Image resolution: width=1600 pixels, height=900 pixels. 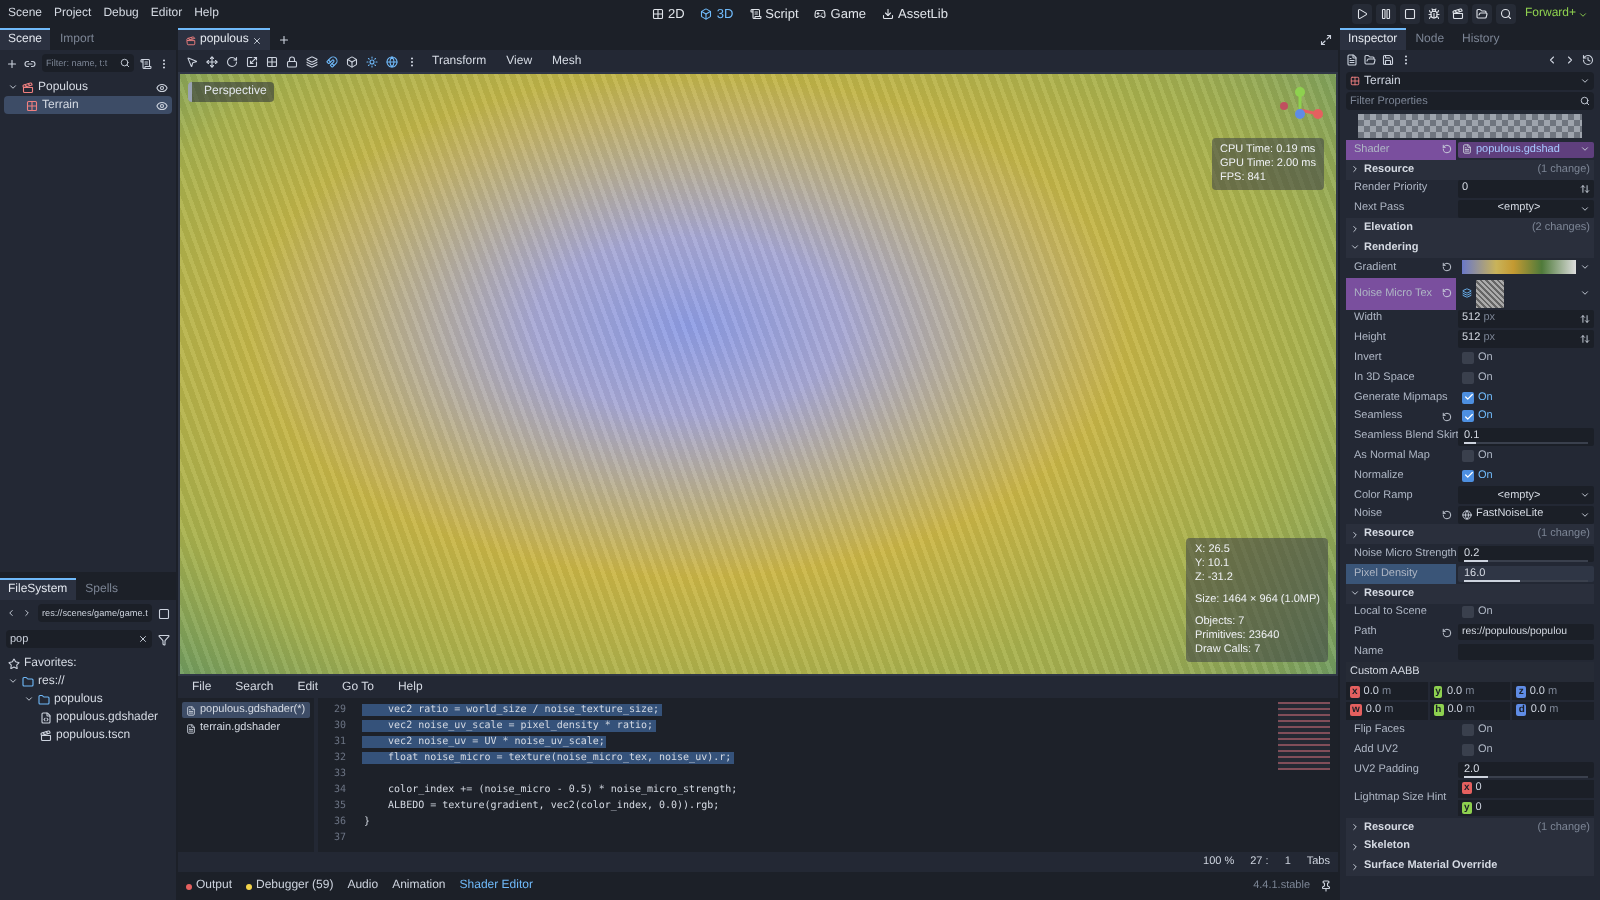 What do you see at coordinates (1326, 39) in the screenshot?
I see `fullscreen-icon` at bounding box center [1326, 39].